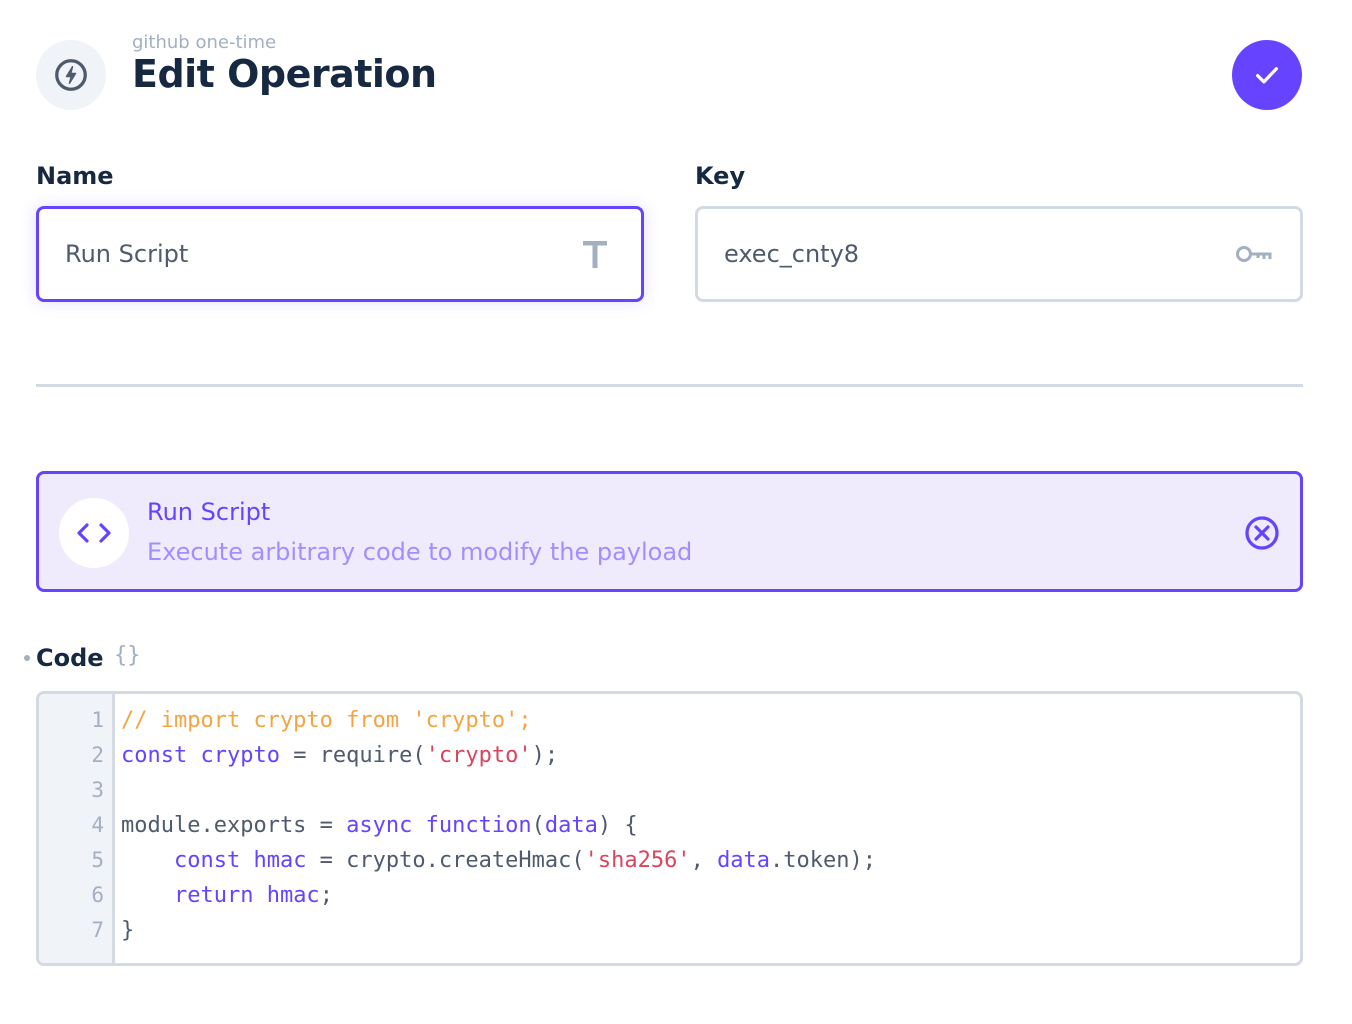 This screenshot has height=1024, width=1352. Describe the element at coordinates (234, 825) in the screenshot. I see `code-token: module.exports =` at that location.